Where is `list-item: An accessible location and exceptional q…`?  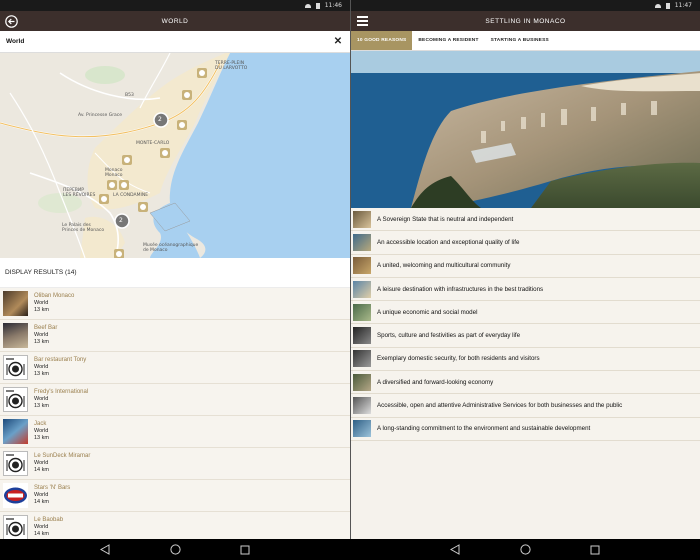
list-item: An accessible location and exceptional q… is located at coordinates (525, 243).